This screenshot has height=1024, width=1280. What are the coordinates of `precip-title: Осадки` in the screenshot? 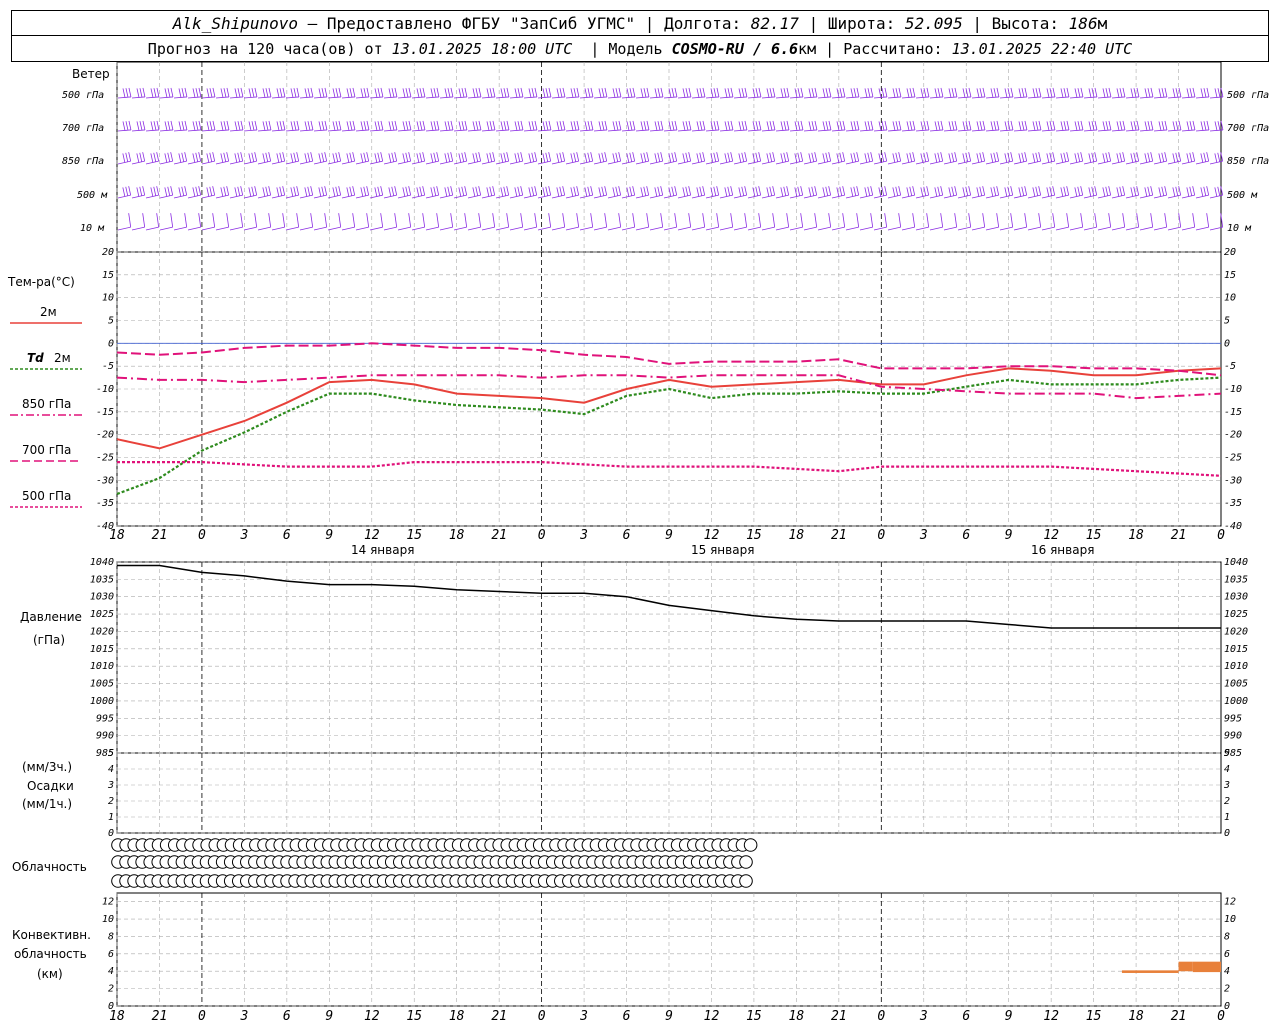 It's located at (50, 786).